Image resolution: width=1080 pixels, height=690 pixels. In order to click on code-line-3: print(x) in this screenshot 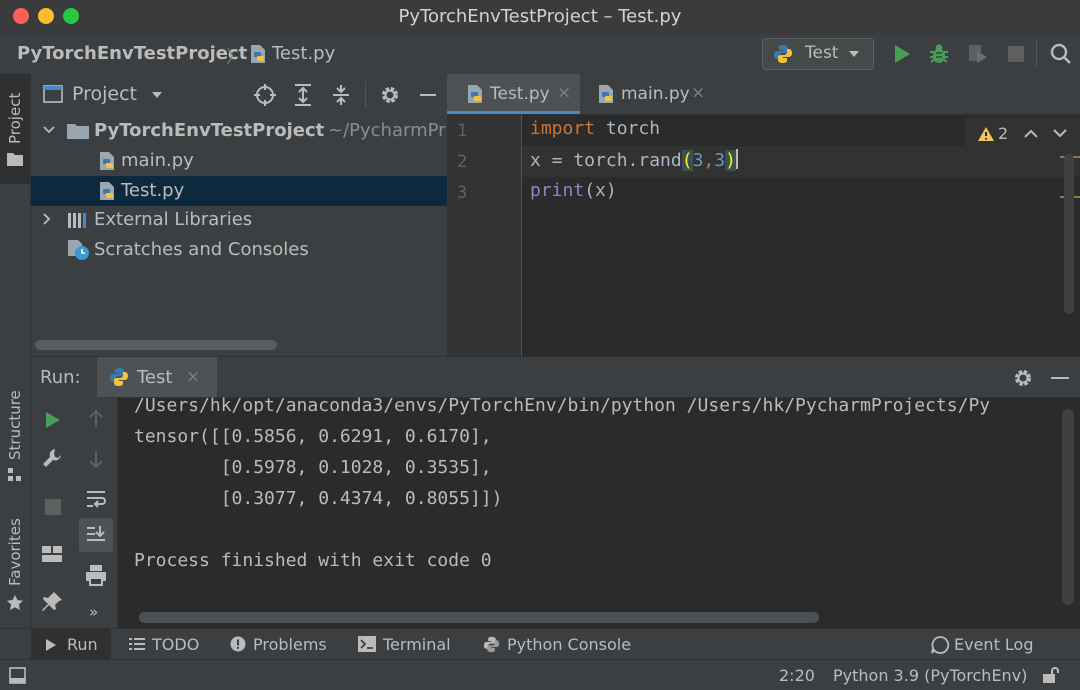, I will do `click(573, 190)`.